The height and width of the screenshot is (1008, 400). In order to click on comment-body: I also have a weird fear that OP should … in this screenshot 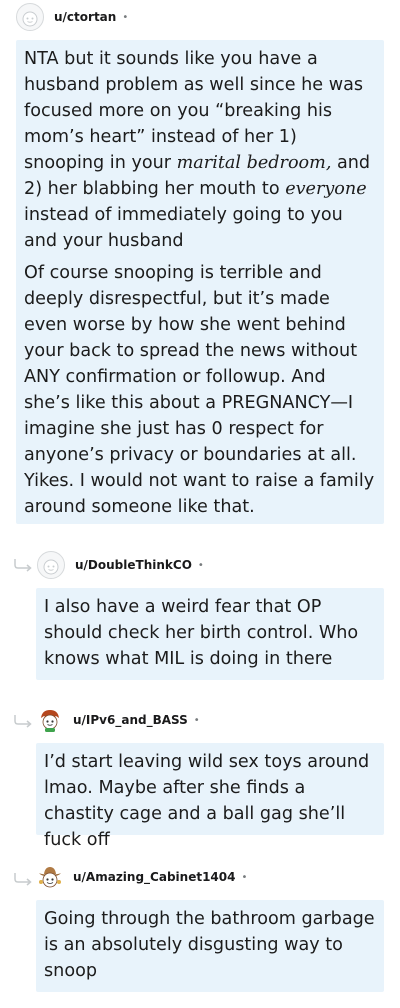, I will do `click(210, 634)`.